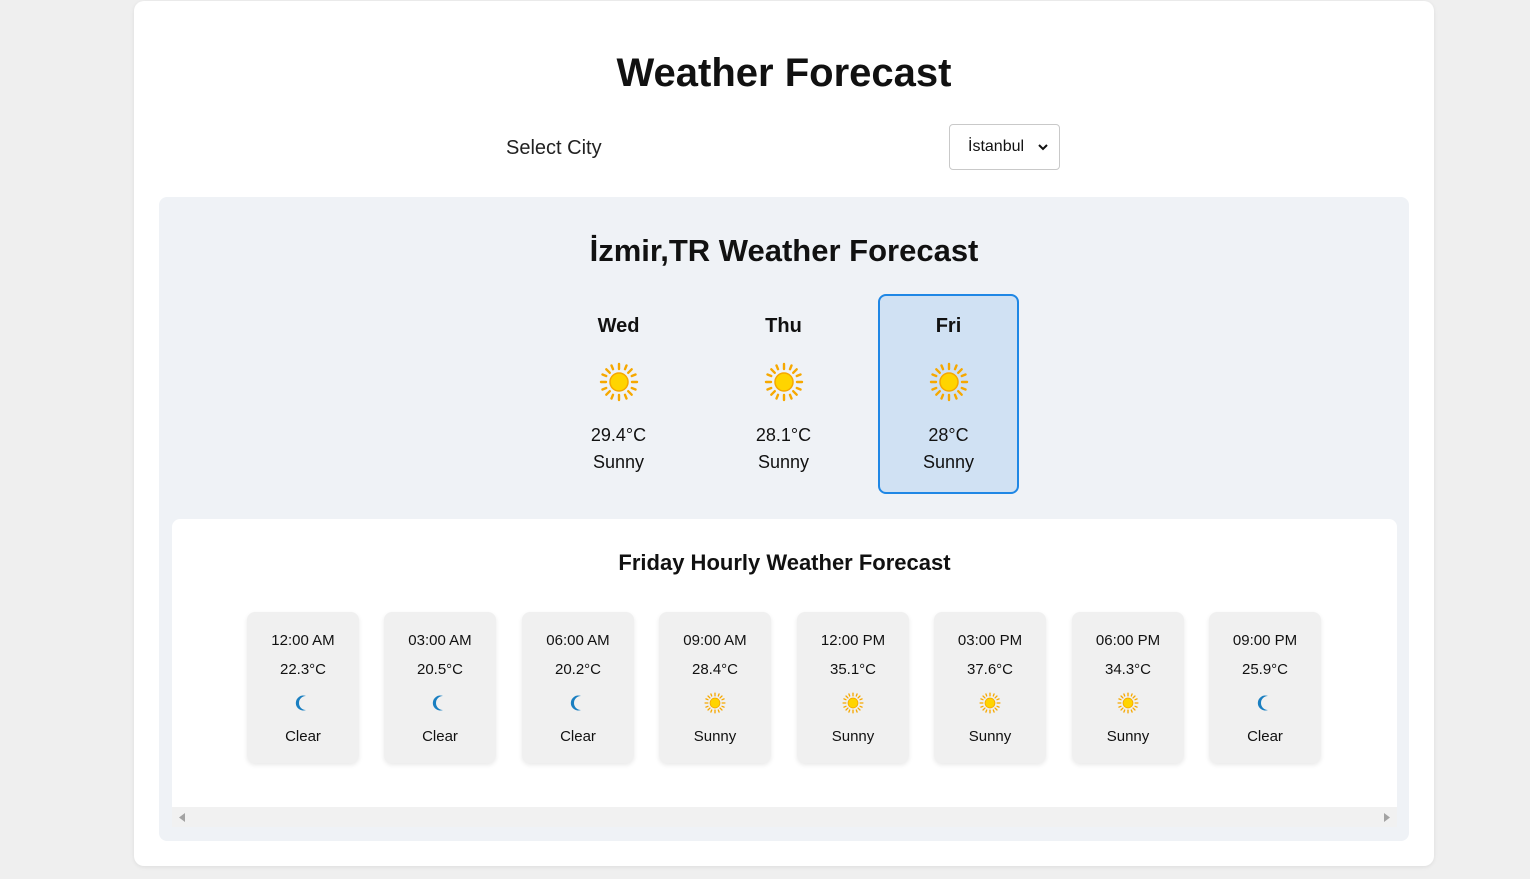  I want to click on hour-time: 09:00 AM, so click(715, 640).